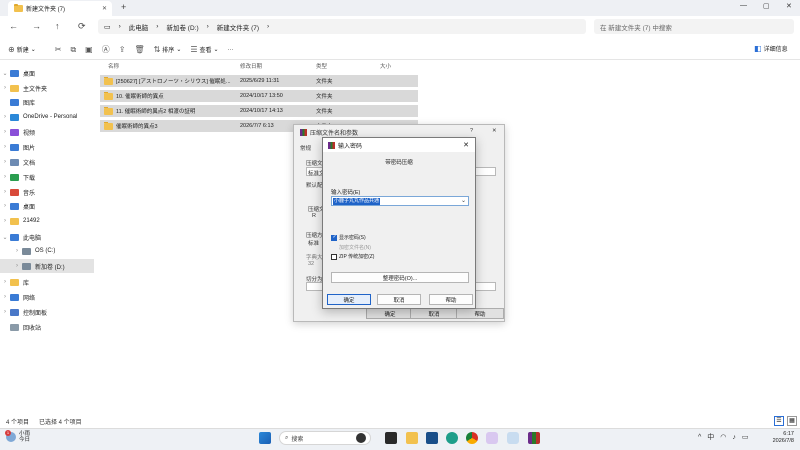 Image resolution: width=800 pixels, height=450 pixels. What do you see at coordinates (348, 237) in the screenshot?
I see `show-password-checkbox: 显示密码(S)` at bounding box center [348, 237].